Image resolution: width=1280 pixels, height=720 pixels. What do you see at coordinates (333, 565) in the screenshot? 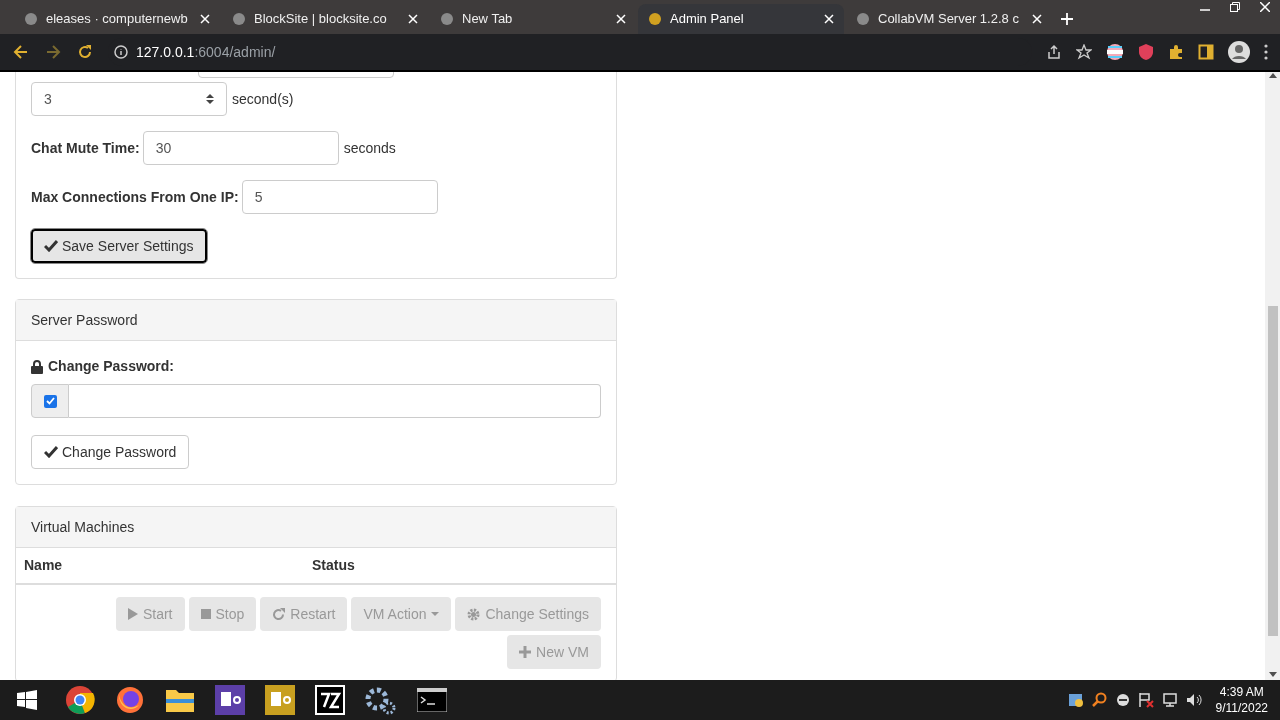
I see `column-header: Status` at bounding box center [333, 565].